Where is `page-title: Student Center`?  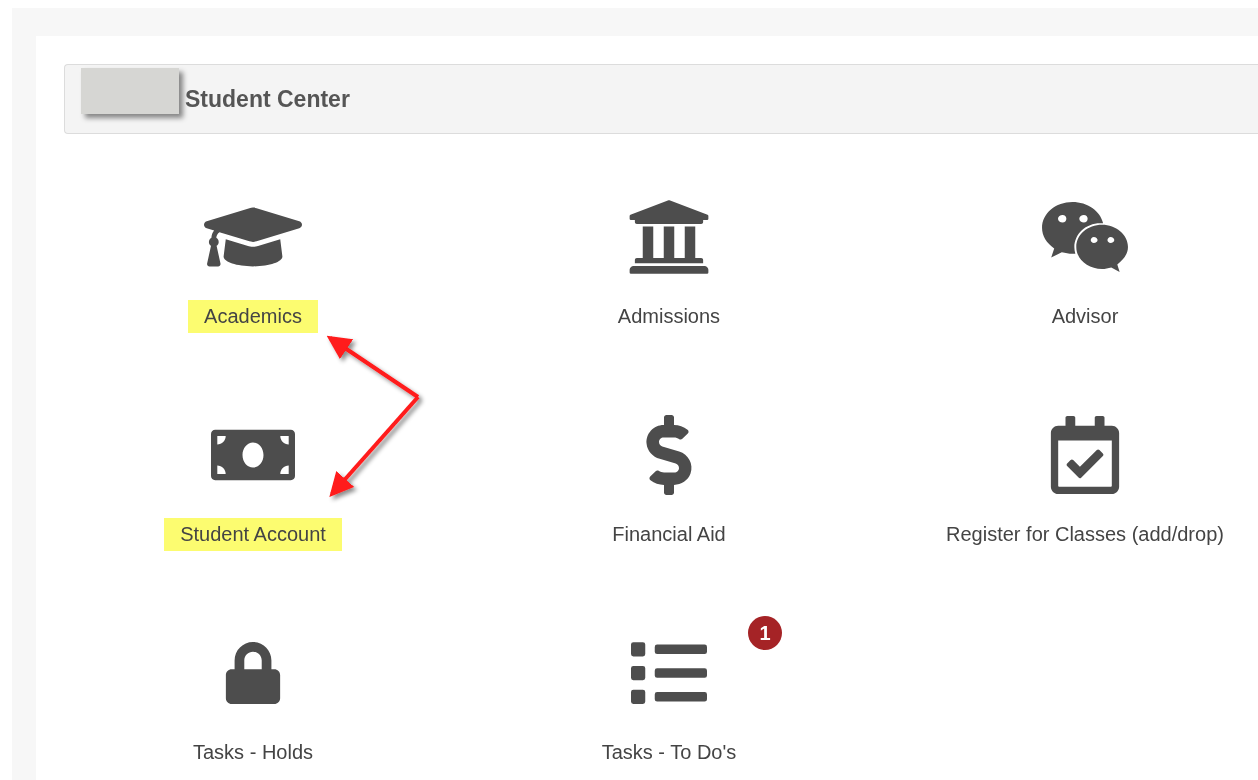 page-title: Student Center is located at coordinates (267, 99).